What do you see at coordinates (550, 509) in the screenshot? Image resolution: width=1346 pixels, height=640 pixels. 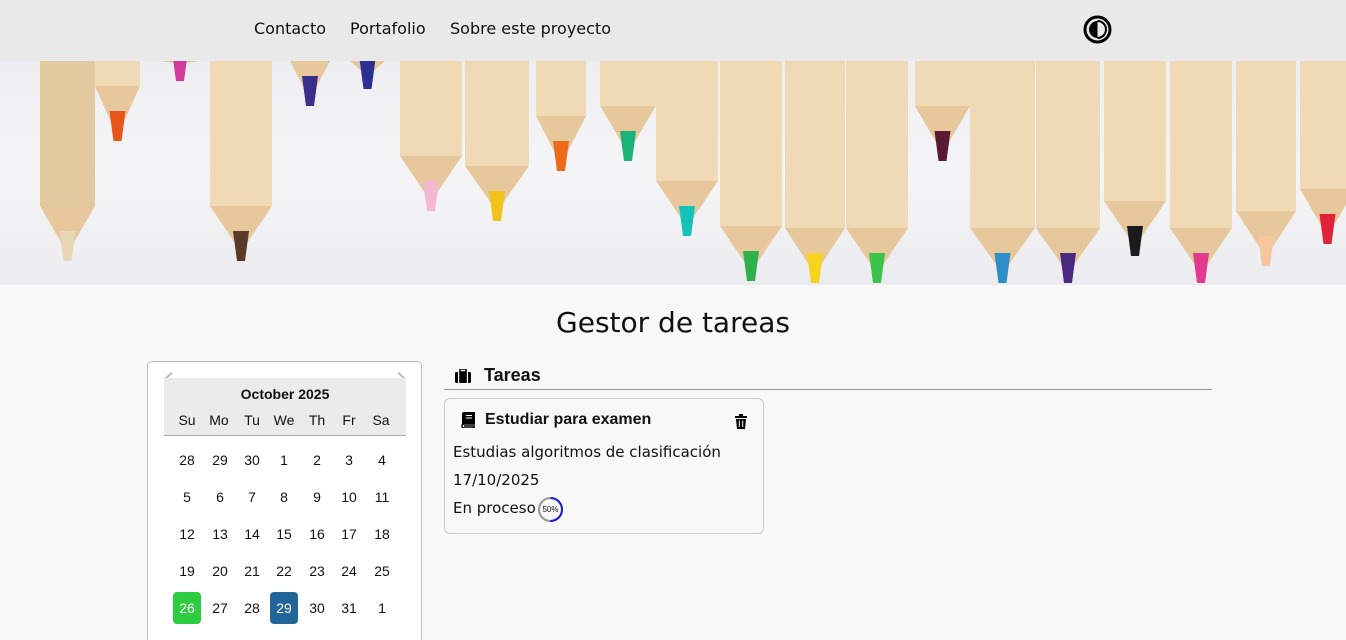 I see `progress-label: 50%` at bounding box center [550, 509].